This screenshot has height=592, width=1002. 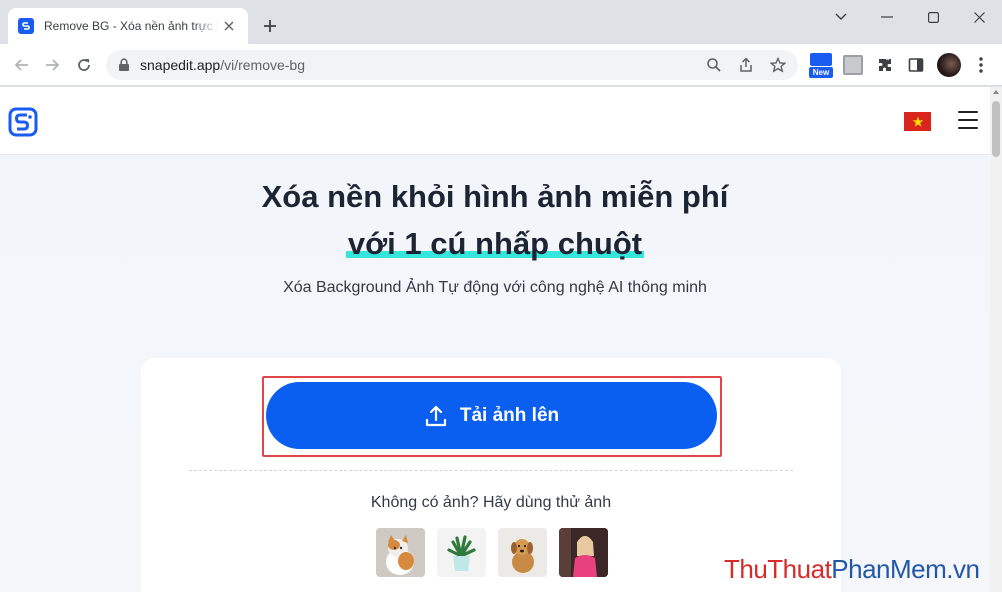 I want to click on lock-icon, so click(x=124, y=65).